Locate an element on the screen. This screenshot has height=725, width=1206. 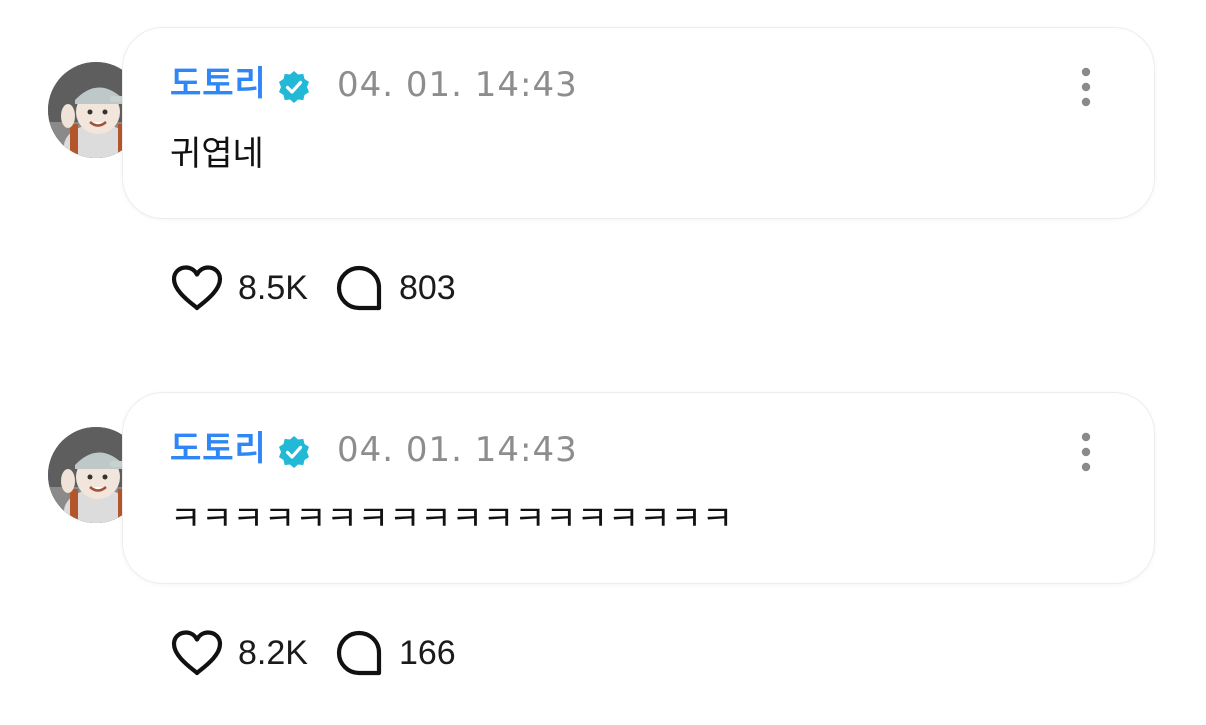
comment-actions: 8.5K 803 is located at coordinates (313, 288).